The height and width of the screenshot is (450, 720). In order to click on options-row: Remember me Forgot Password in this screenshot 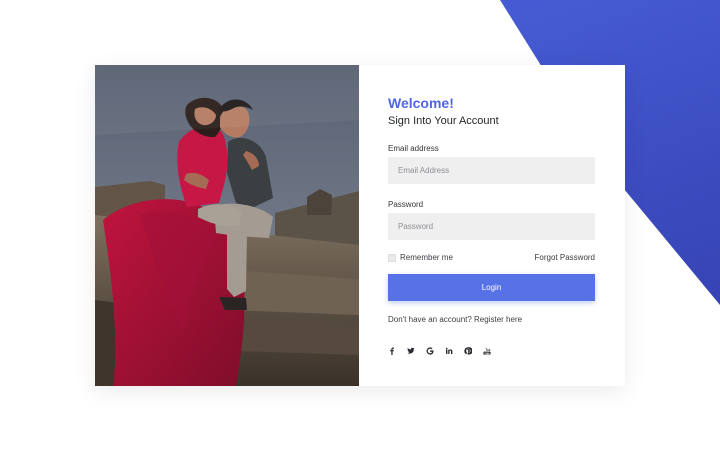, I will do `click(491, 257)`.